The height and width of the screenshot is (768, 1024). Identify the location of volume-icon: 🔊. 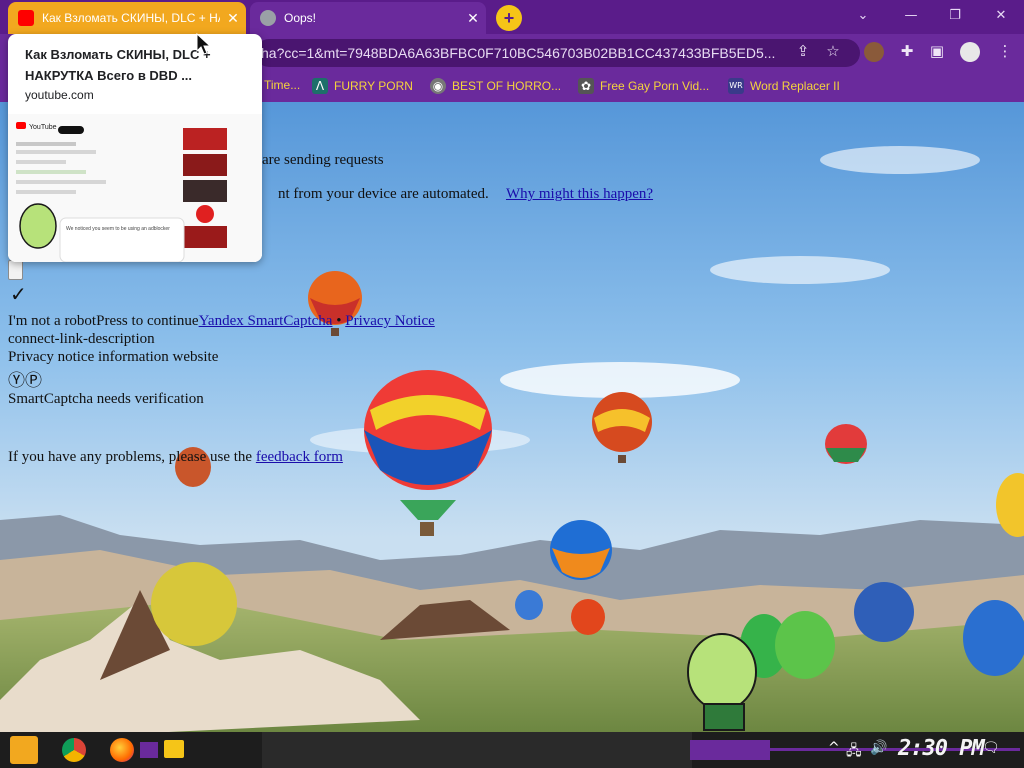
(878, 748).